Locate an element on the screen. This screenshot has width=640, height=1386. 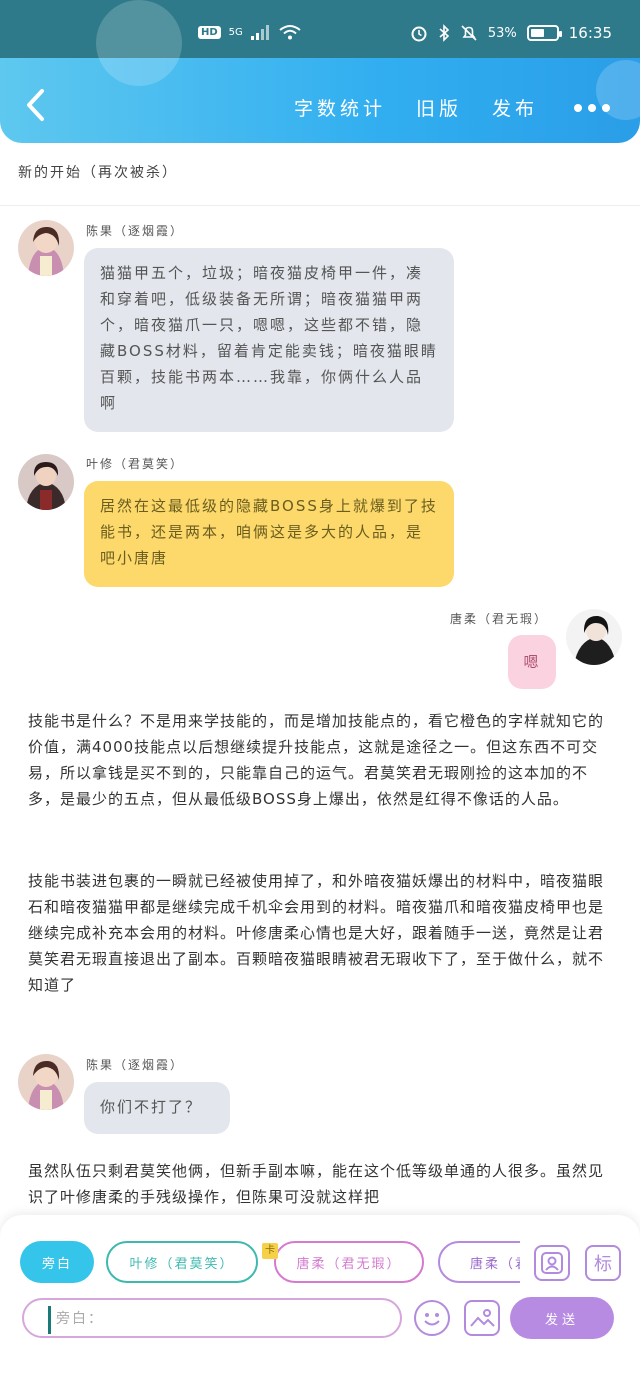
status-right: 53% 16:35 is located at coordinates (511, 33).